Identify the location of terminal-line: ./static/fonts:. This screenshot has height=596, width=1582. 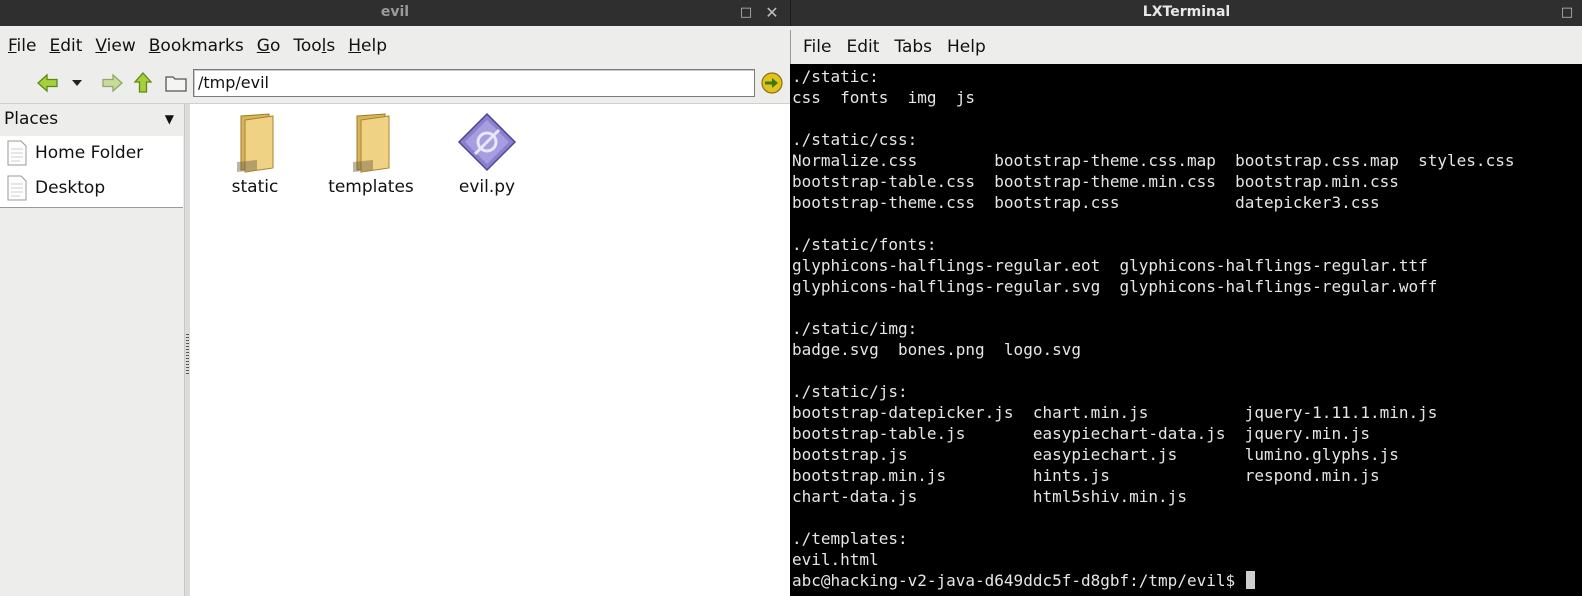
(864, 244).